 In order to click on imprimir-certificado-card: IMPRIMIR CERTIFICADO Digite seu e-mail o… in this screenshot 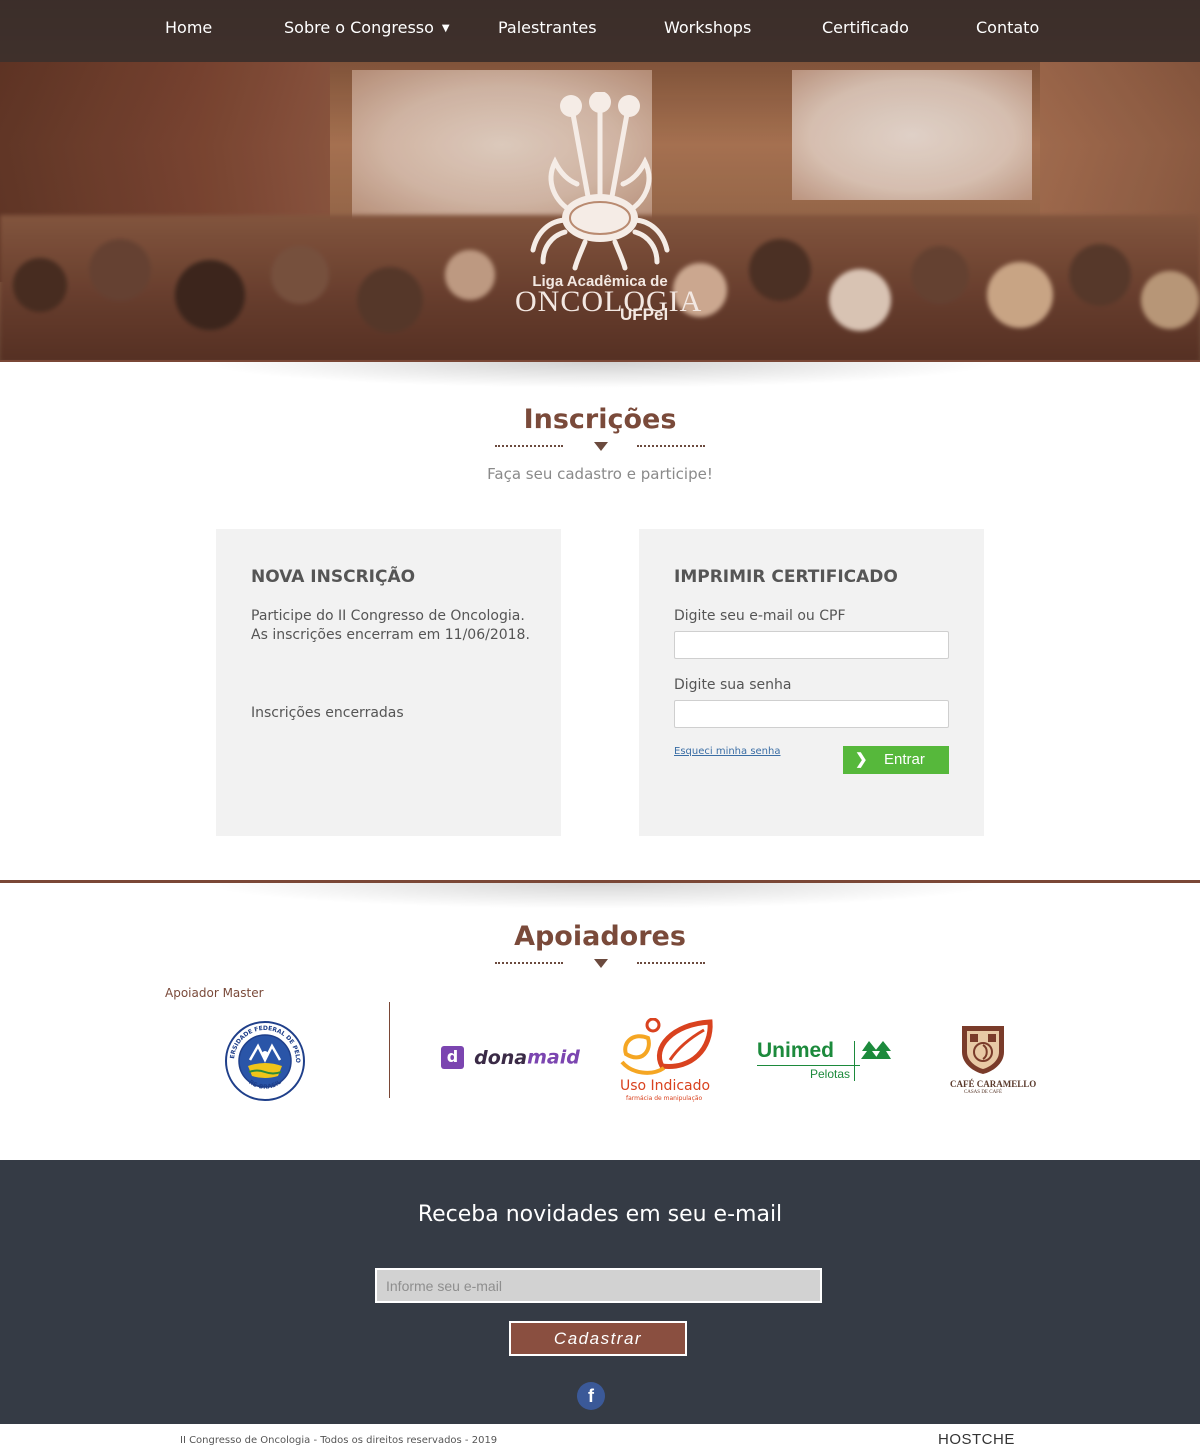, I will do `click(811, 682)`.